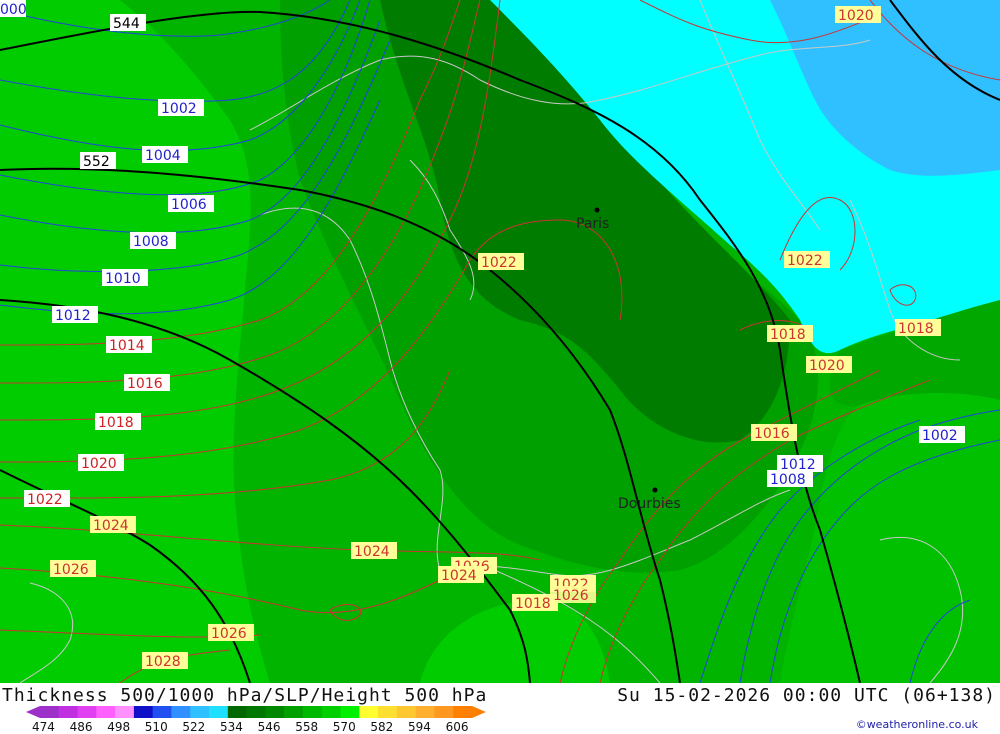 This screenshot has height=734, width=1000. Describe the element at coordinates (96, 162) in the screenshot. I see `height-label-552: 552` at that location.